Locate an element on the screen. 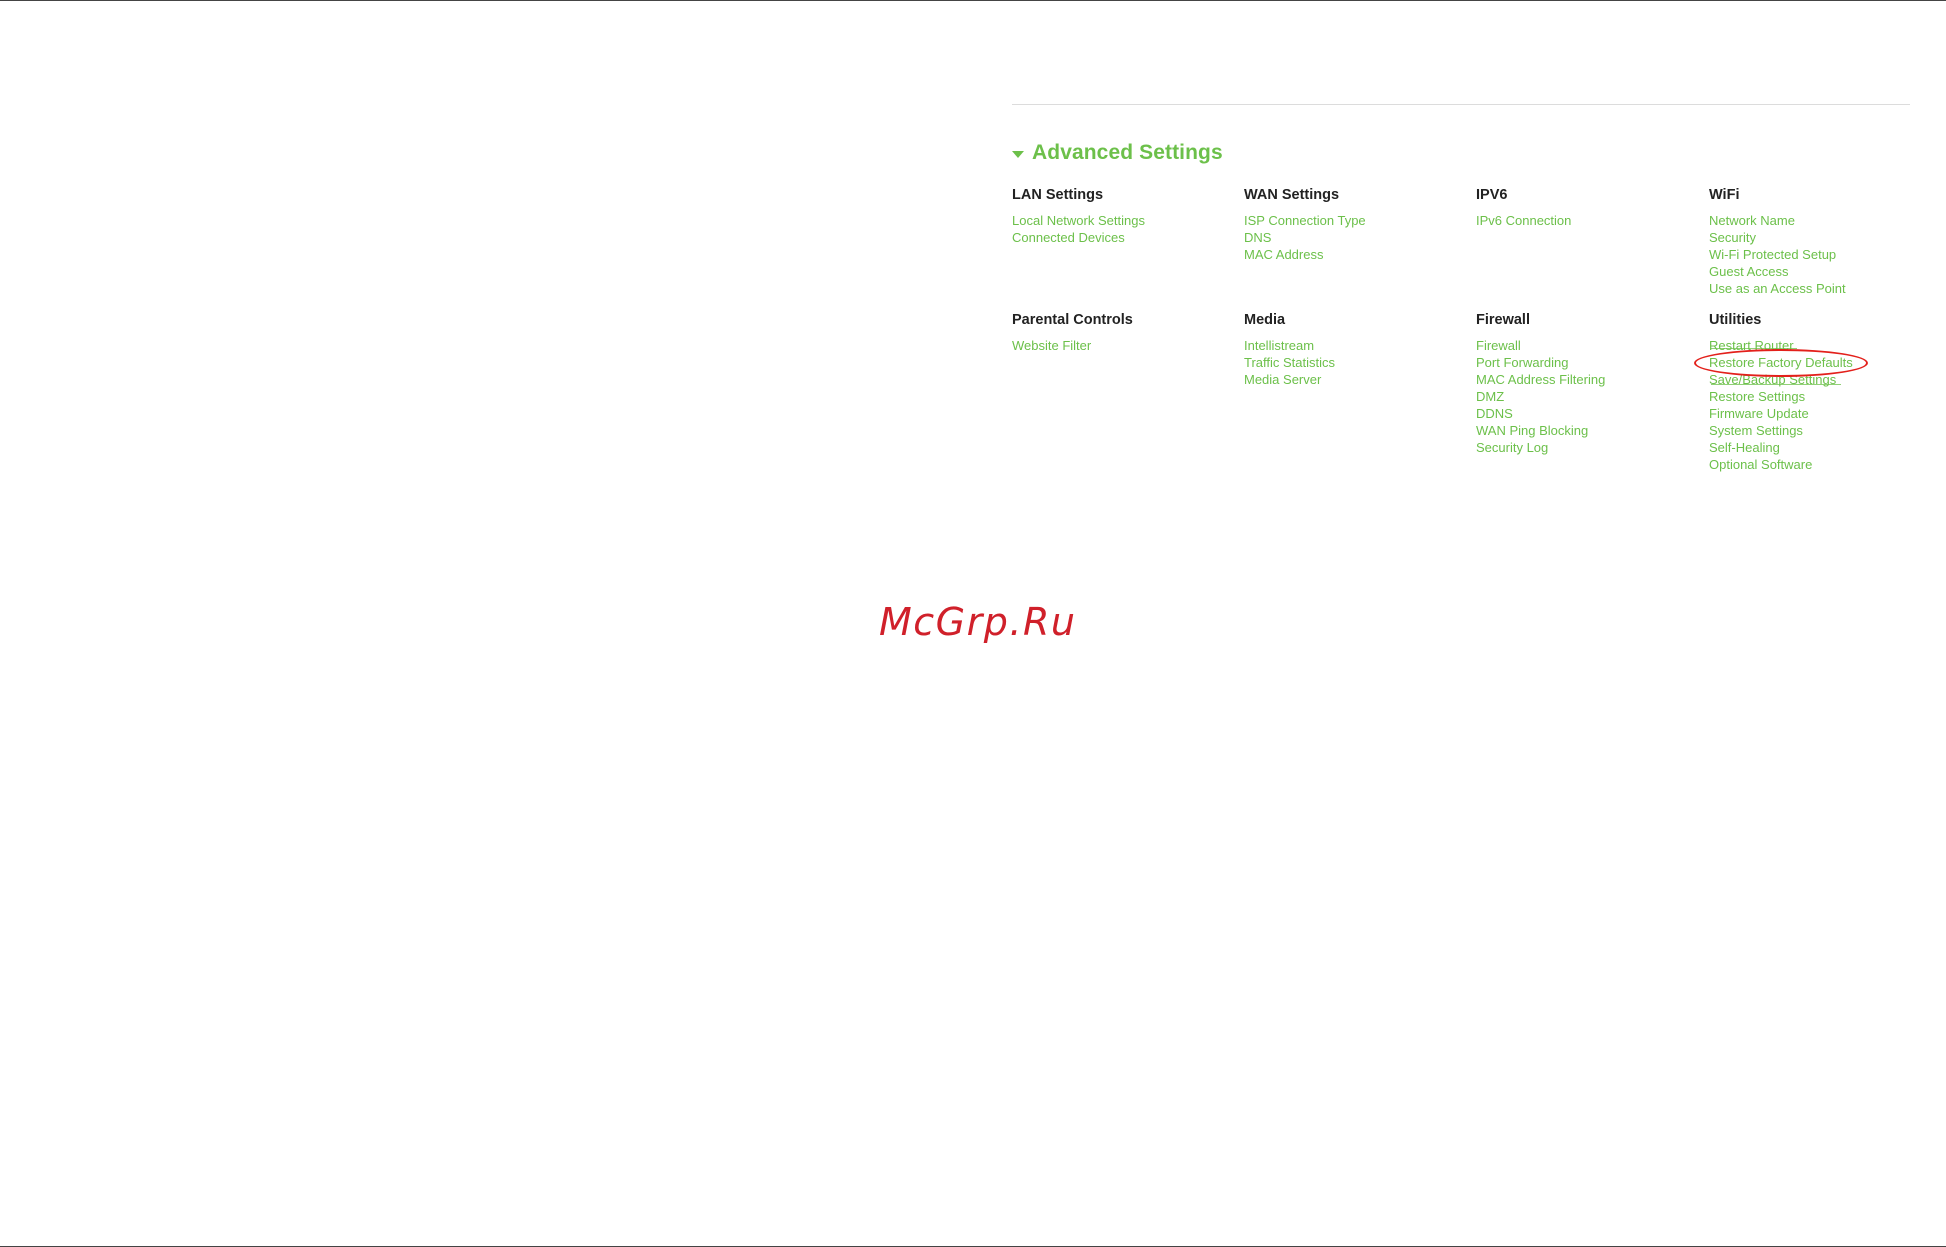  link-security: Security is located at coordinates (1824, 237).